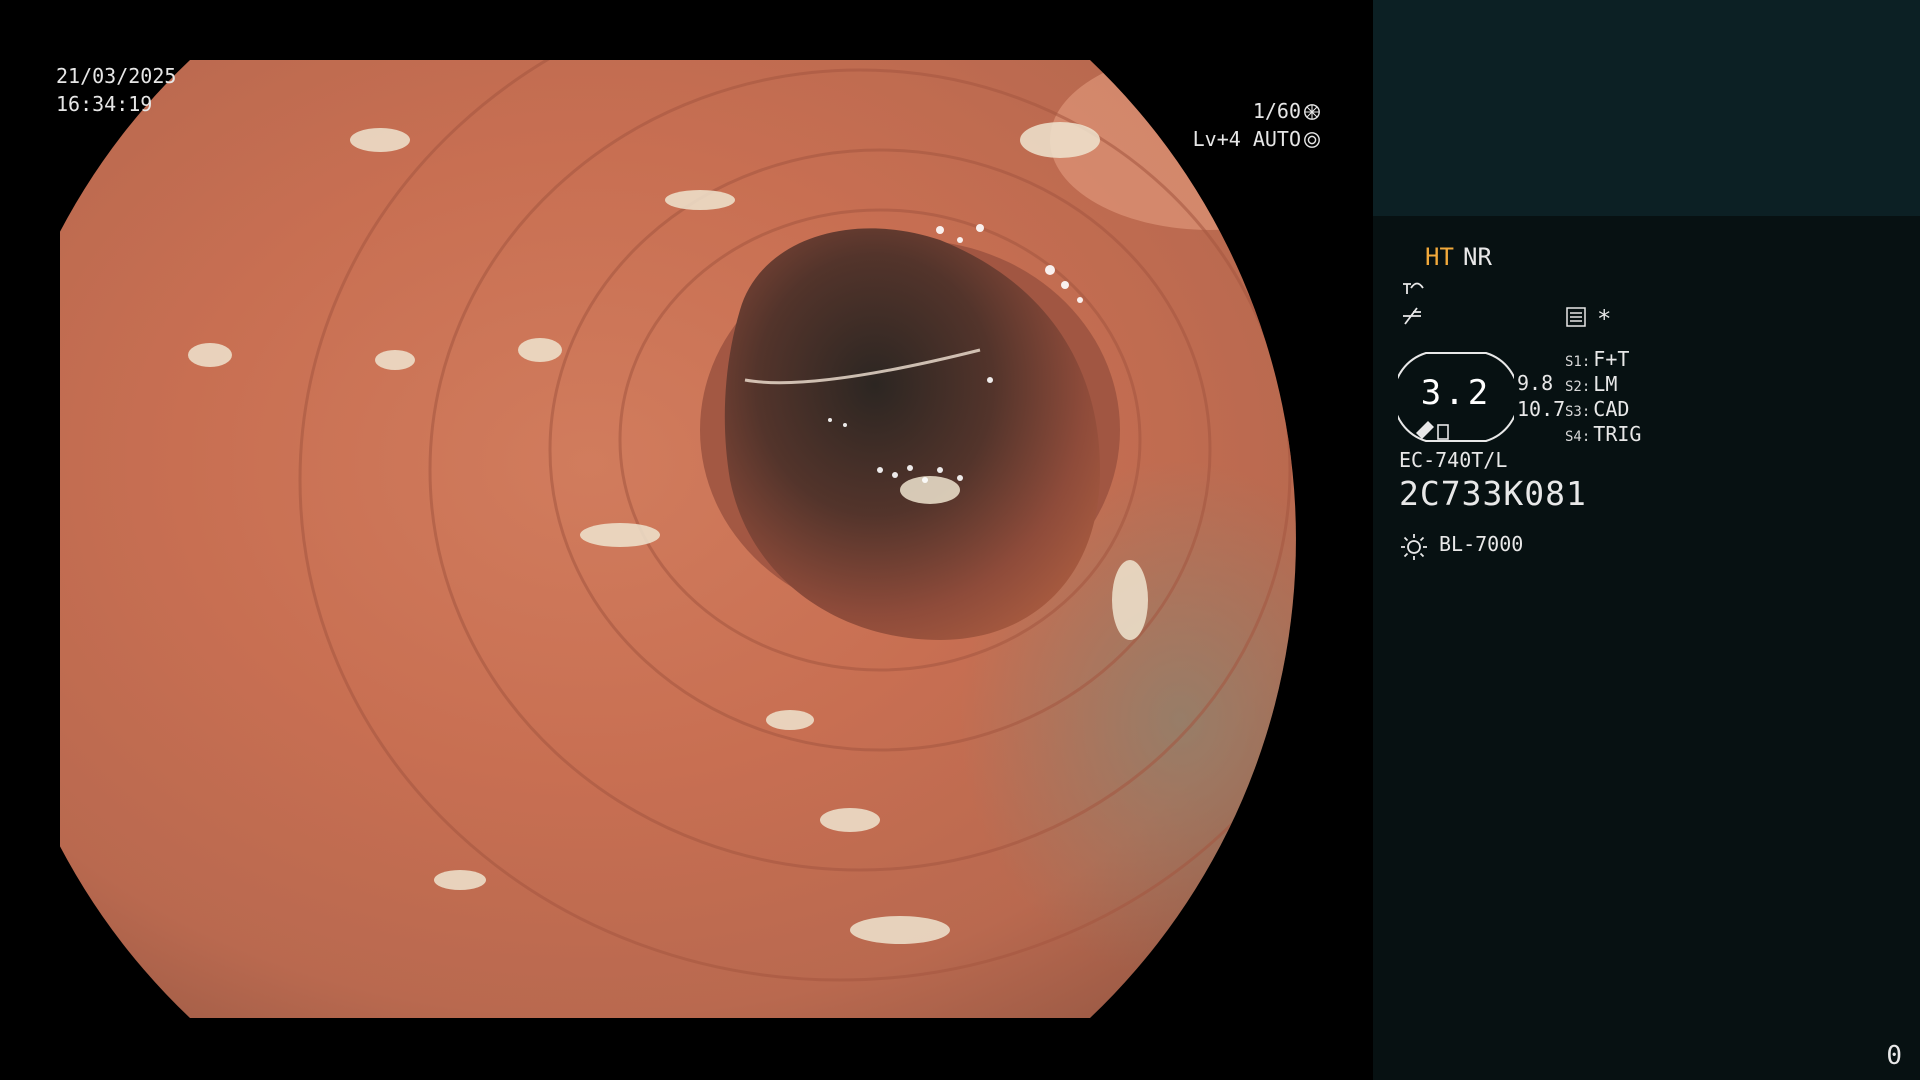 The width and height of the screenshot is (1920, 1080). Describe the element at coordinates (1611, 359) in the screenshot. I see `switch-value: F+T` at that location.